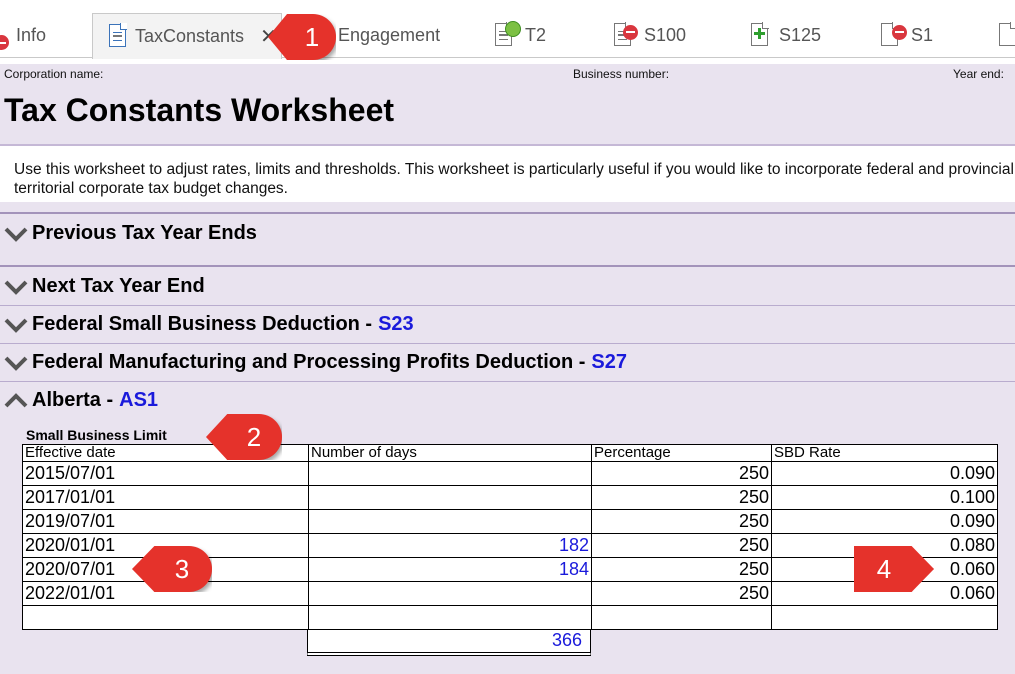 The width and height of the screenshot is (1015, 674). I want to click on tab-t2: T2, so click(533, 35).